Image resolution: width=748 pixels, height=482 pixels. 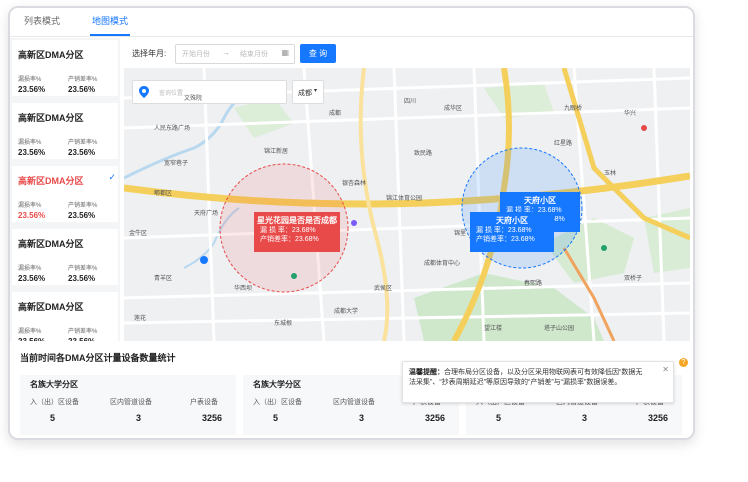 I want to click on household-meter-label: 户表设备, so click(x=204, y=402).